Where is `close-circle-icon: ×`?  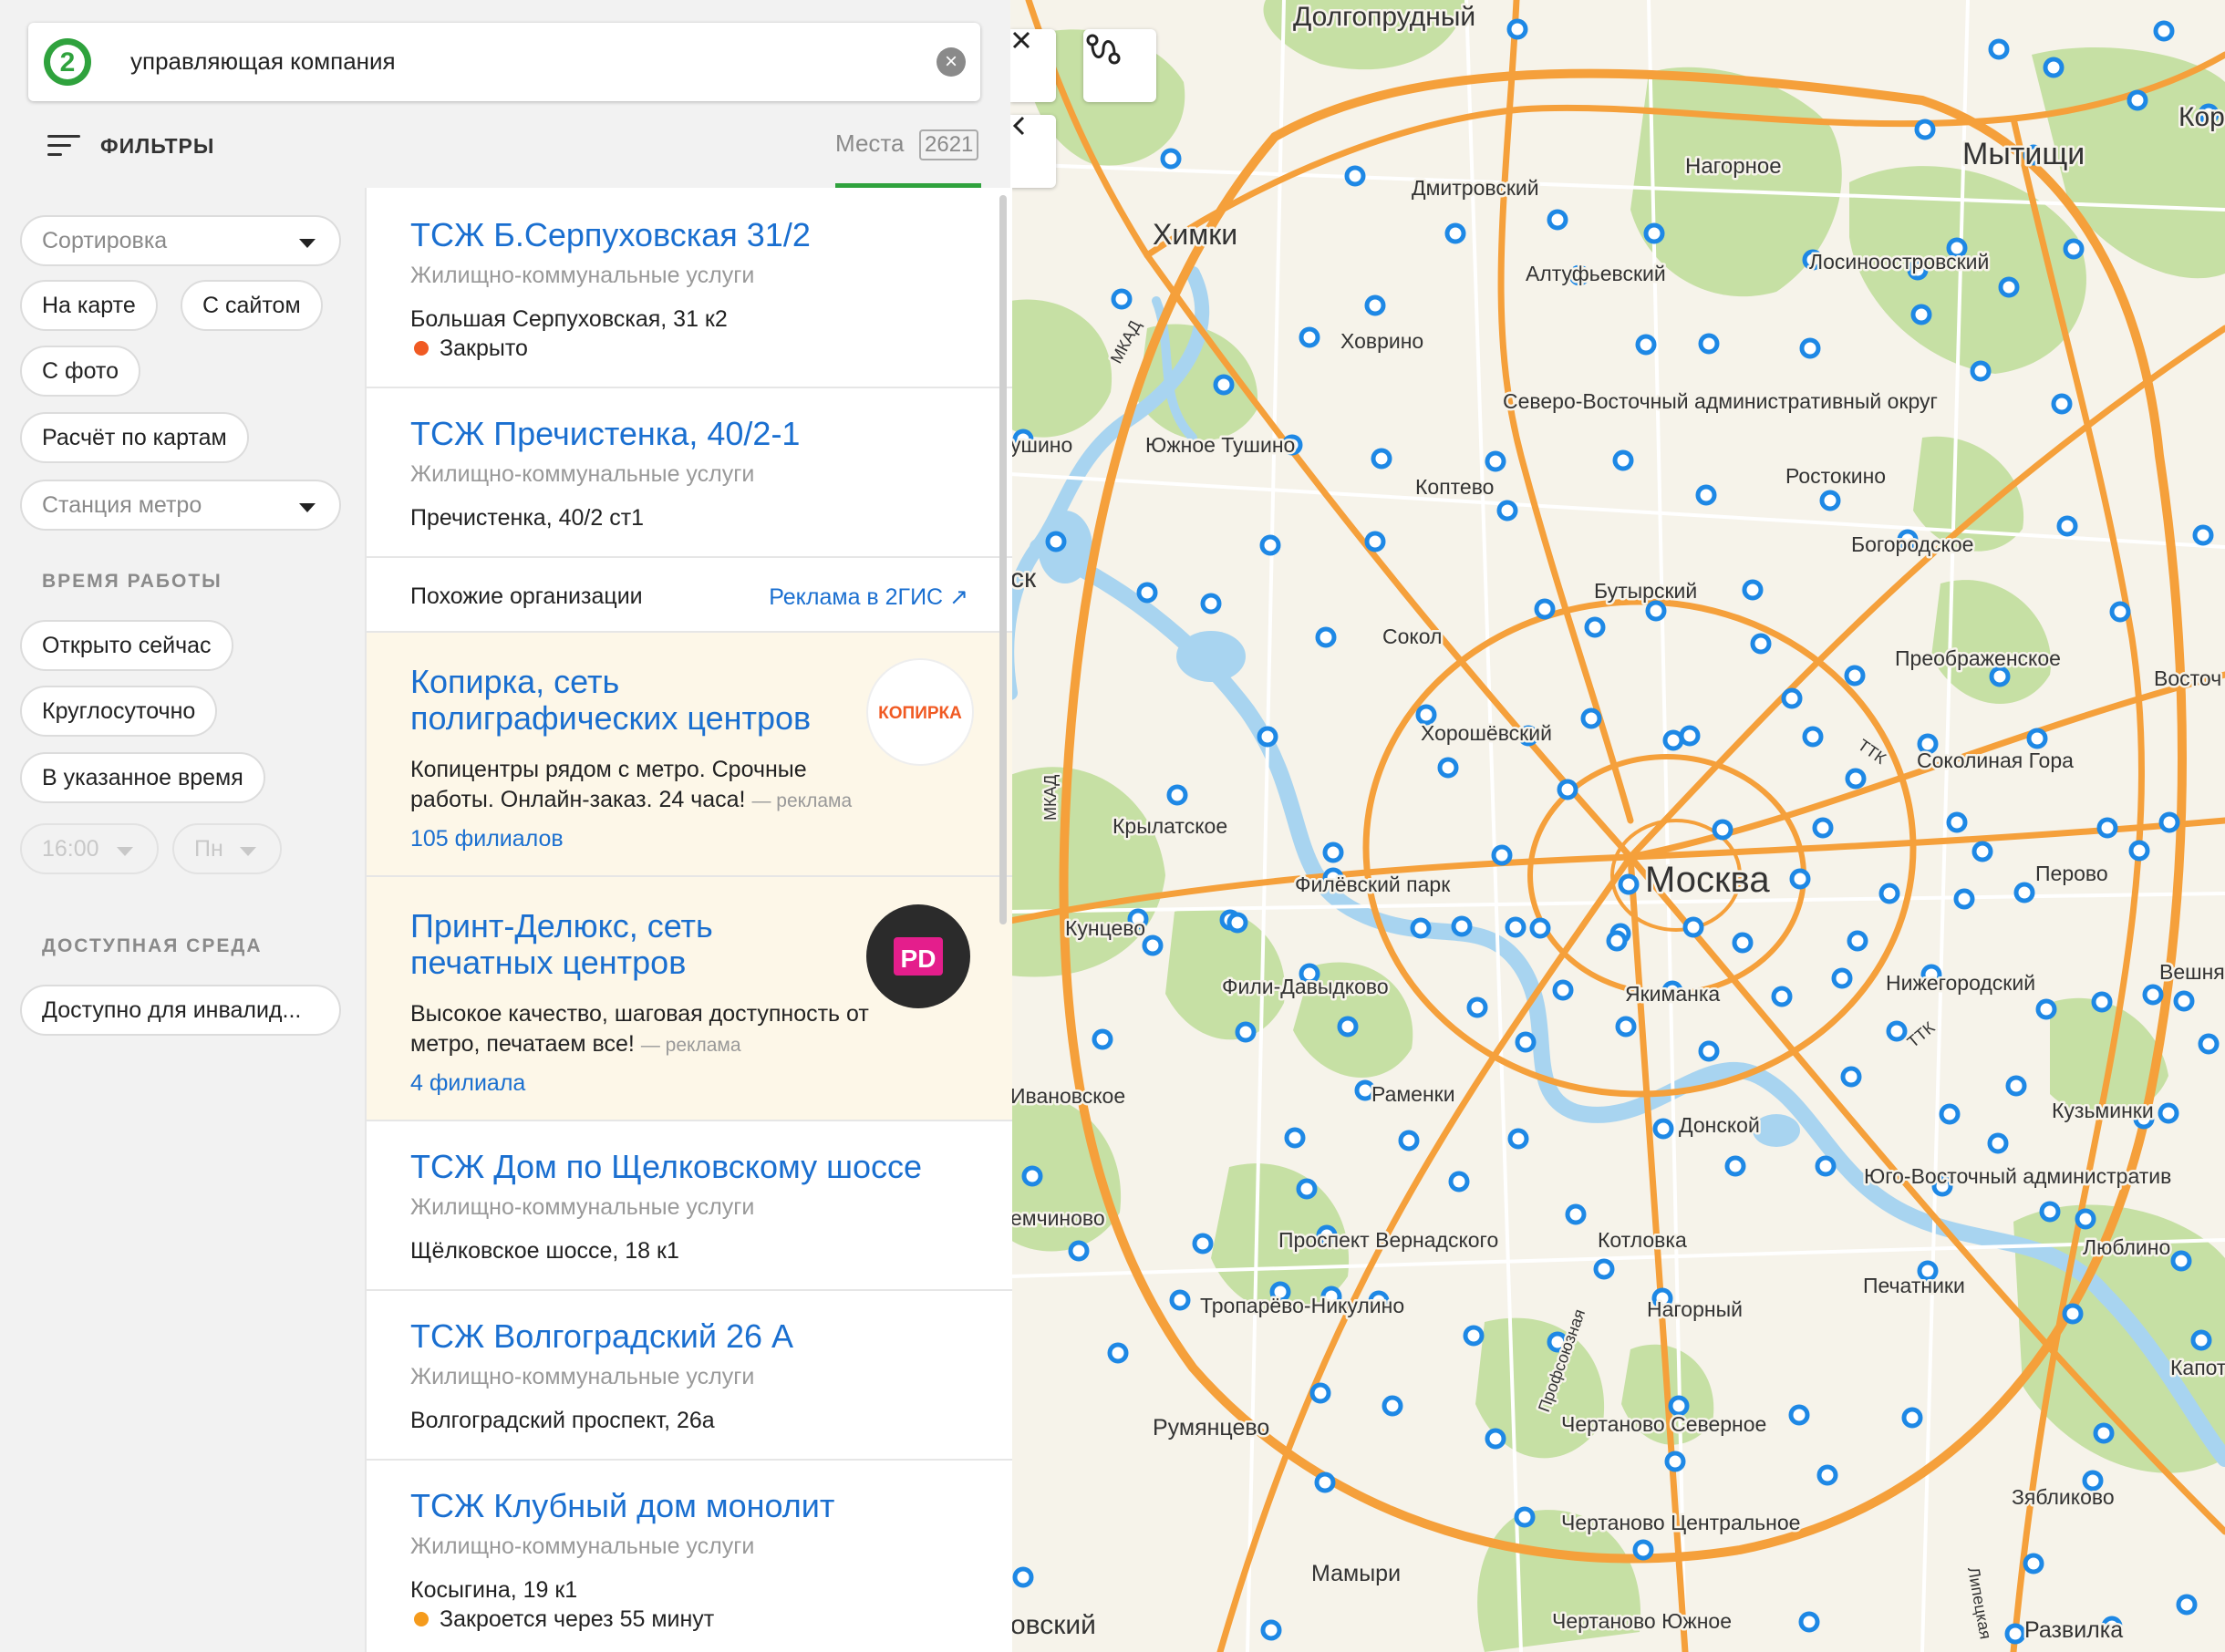
close-circle-icon: × is located at coordinates (951, 62).